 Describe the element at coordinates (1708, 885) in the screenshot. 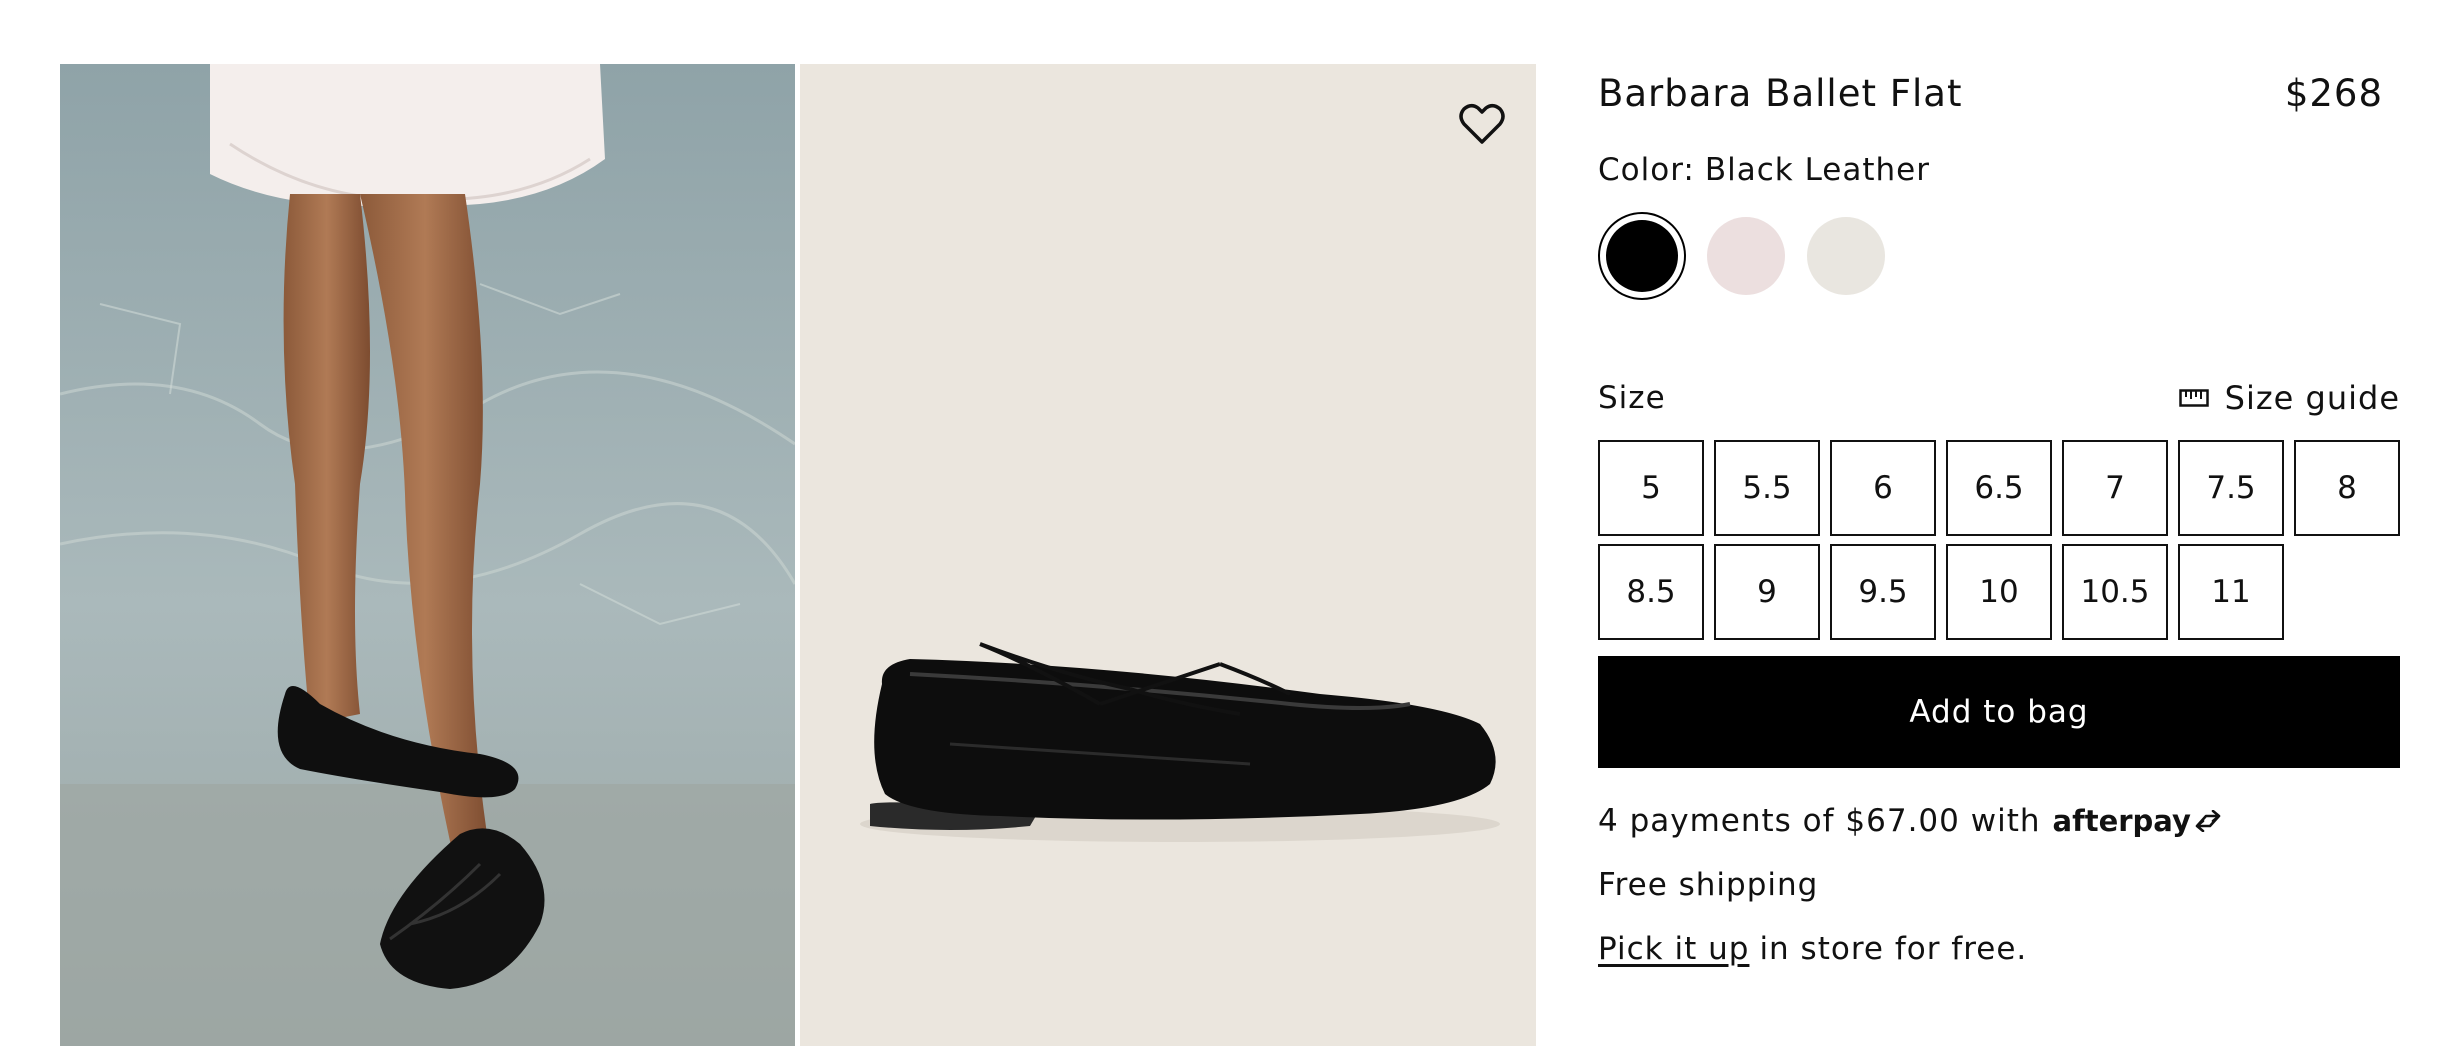

I see `shipping-info: Free shipping` at that location.